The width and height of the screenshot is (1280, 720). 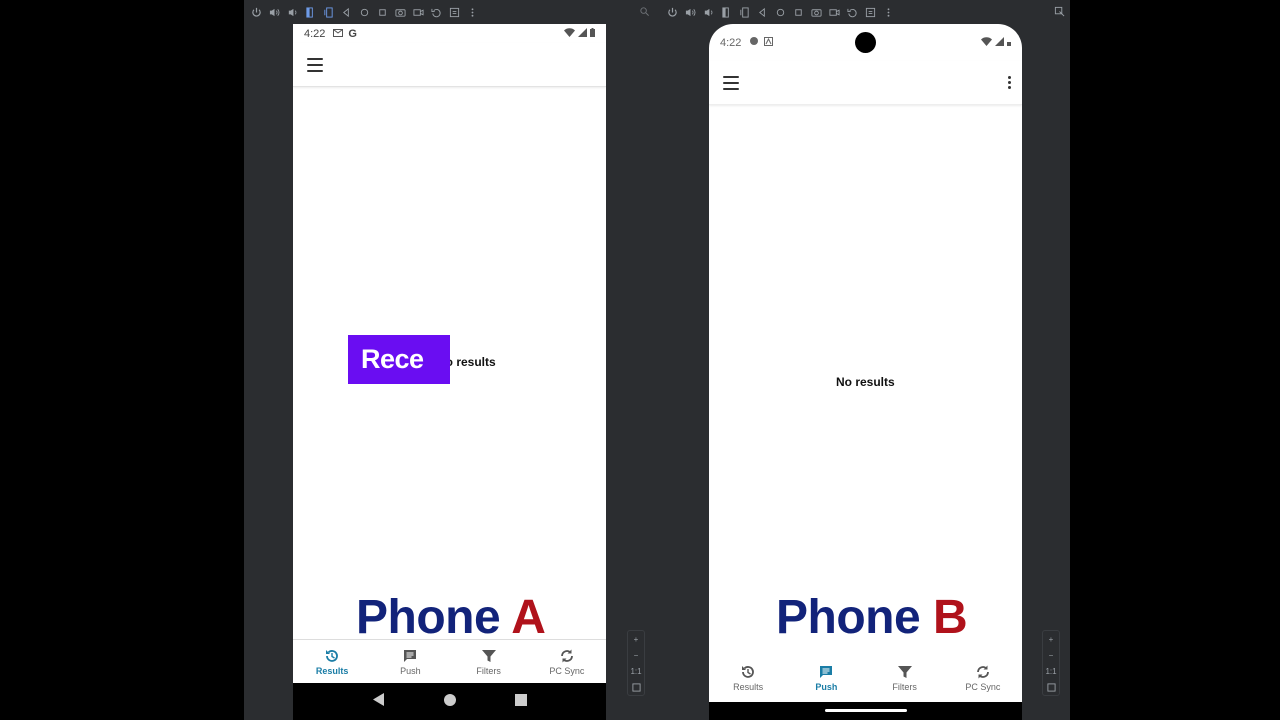 I want to click on system-navigation-bar, so click(x=449, y=701).